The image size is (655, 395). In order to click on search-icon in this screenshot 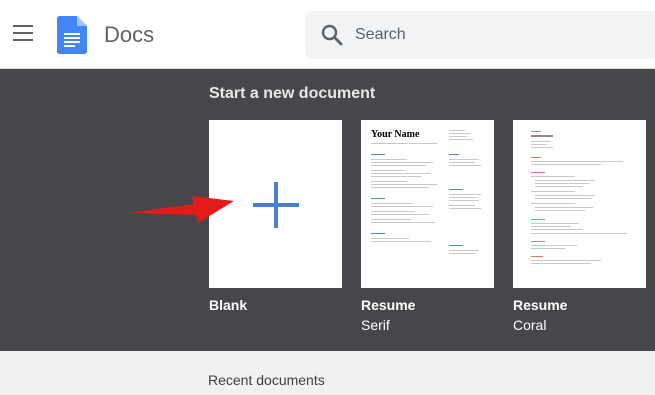, I will do `click(332, 35)`.